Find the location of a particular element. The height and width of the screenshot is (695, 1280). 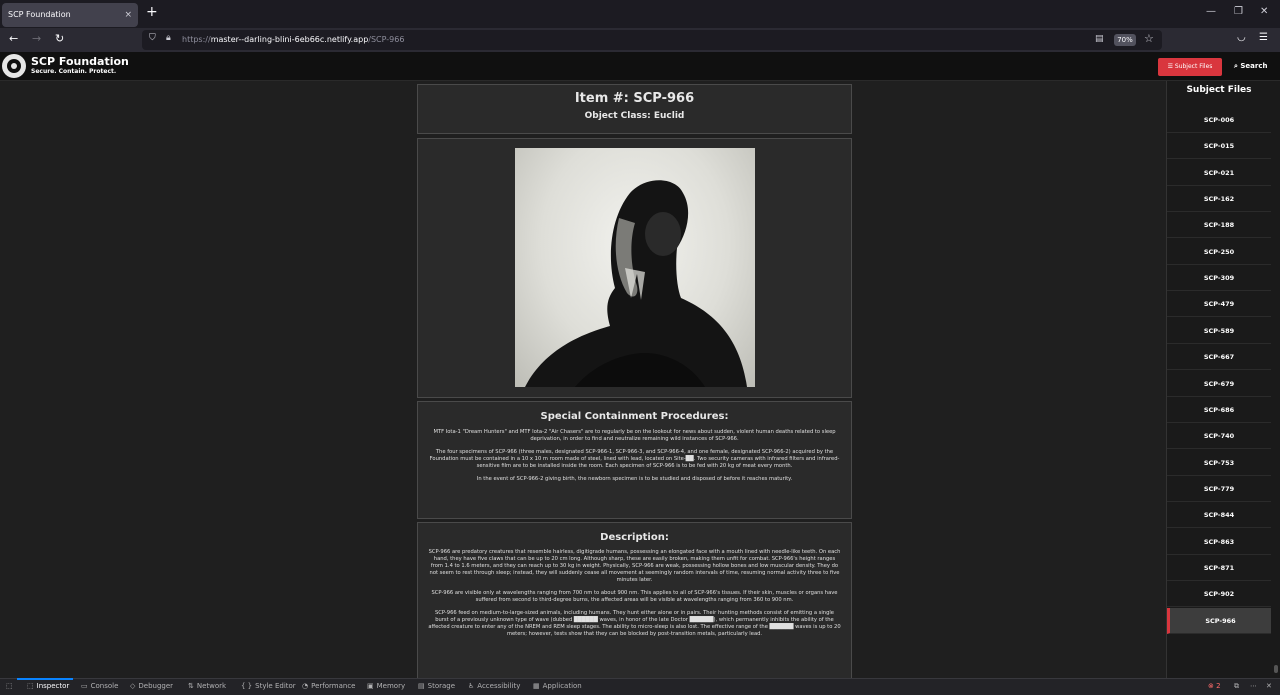

sidebar-item-scp-589: SCP-589 is located at coordinates (1219, 331).